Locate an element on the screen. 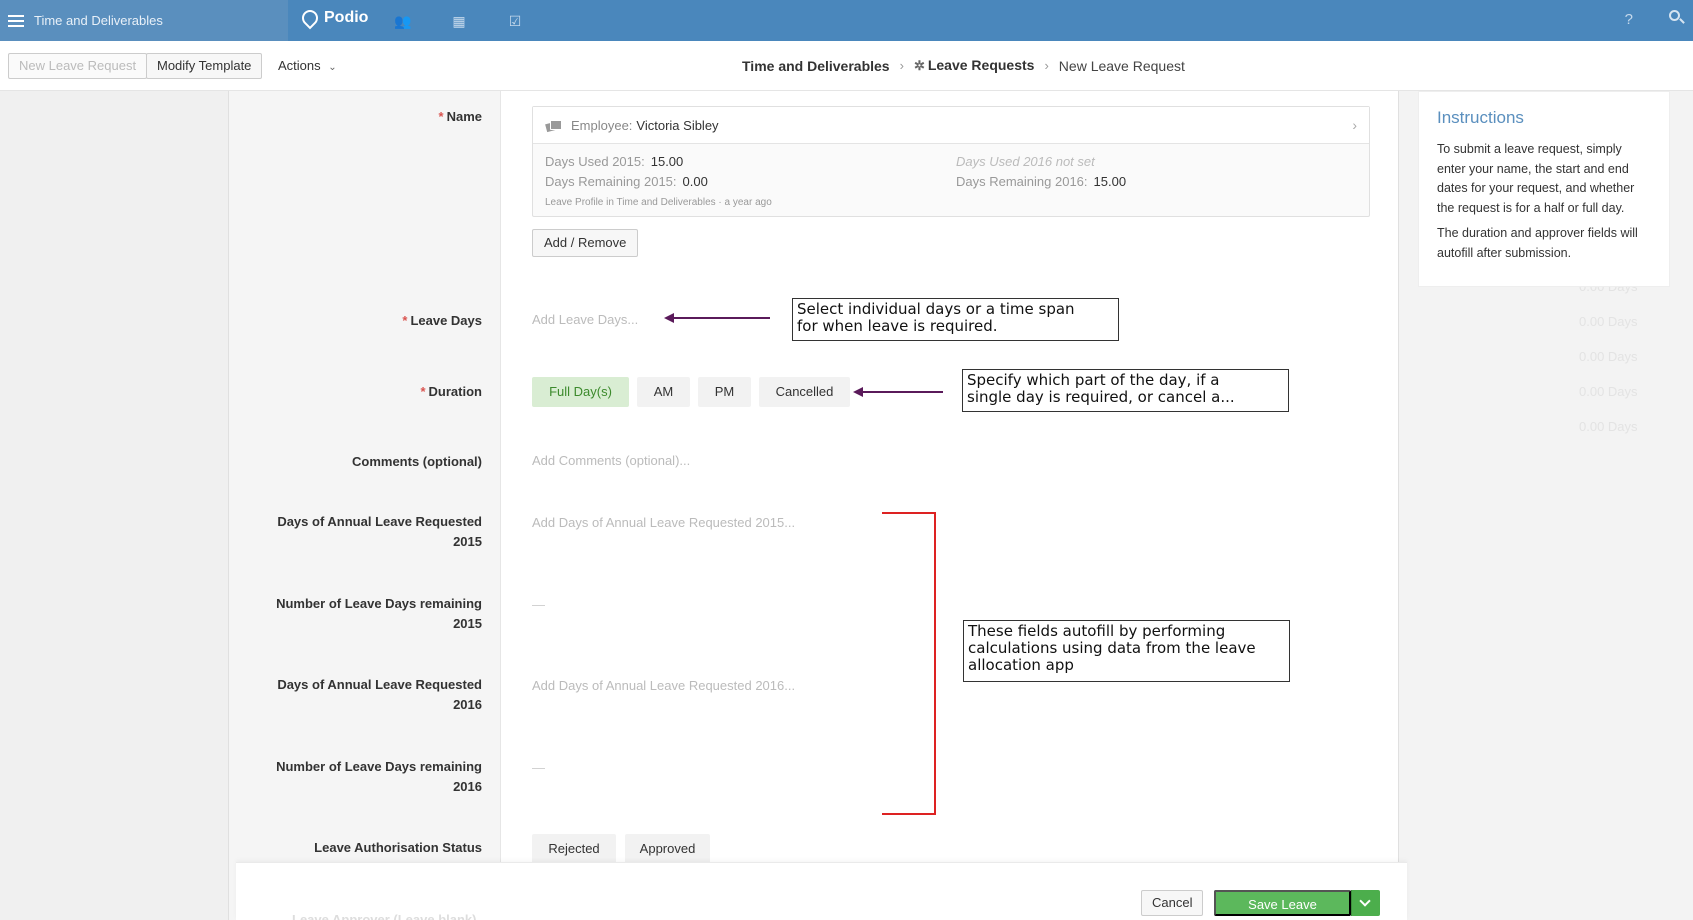  employee-card-header: Employee: Victoria Sibley › is located at coordinates (951, 125).